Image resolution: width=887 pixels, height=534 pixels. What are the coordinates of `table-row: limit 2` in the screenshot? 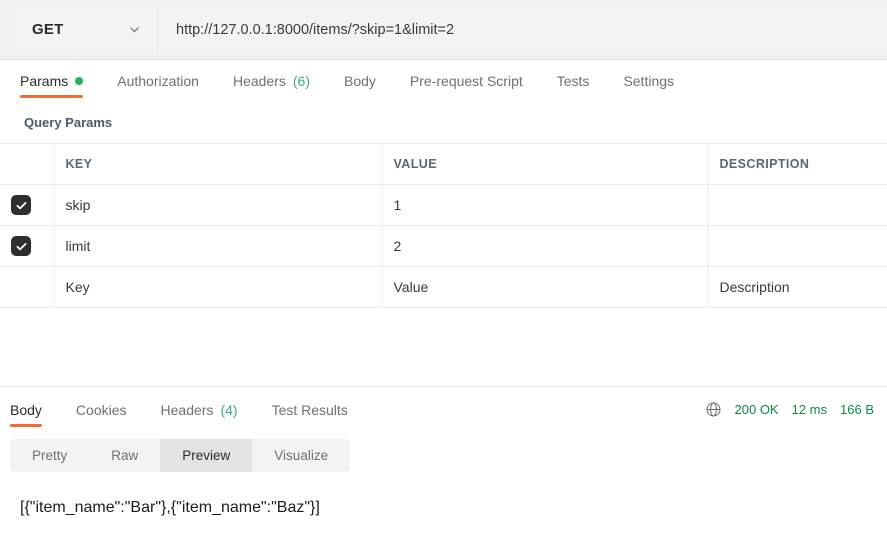 It's located at (443, 246).